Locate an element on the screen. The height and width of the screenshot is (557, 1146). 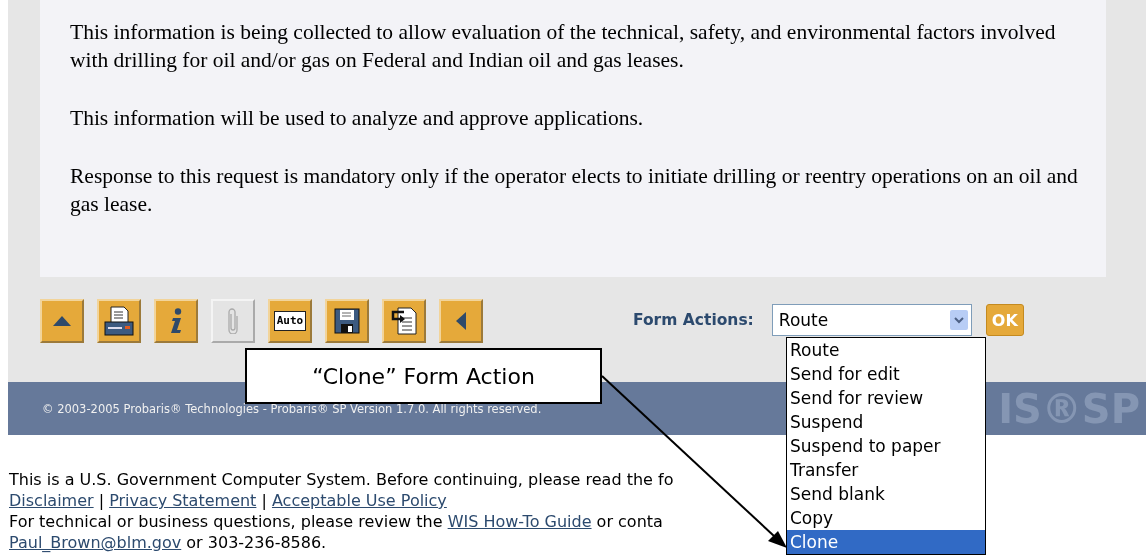
auto-label: Auto is located at coordinates (290, 321).